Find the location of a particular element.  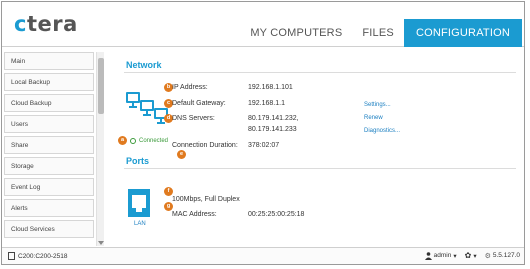

version-info: ⚙ 5.5.127.0 is located at coordinates (502, 256).